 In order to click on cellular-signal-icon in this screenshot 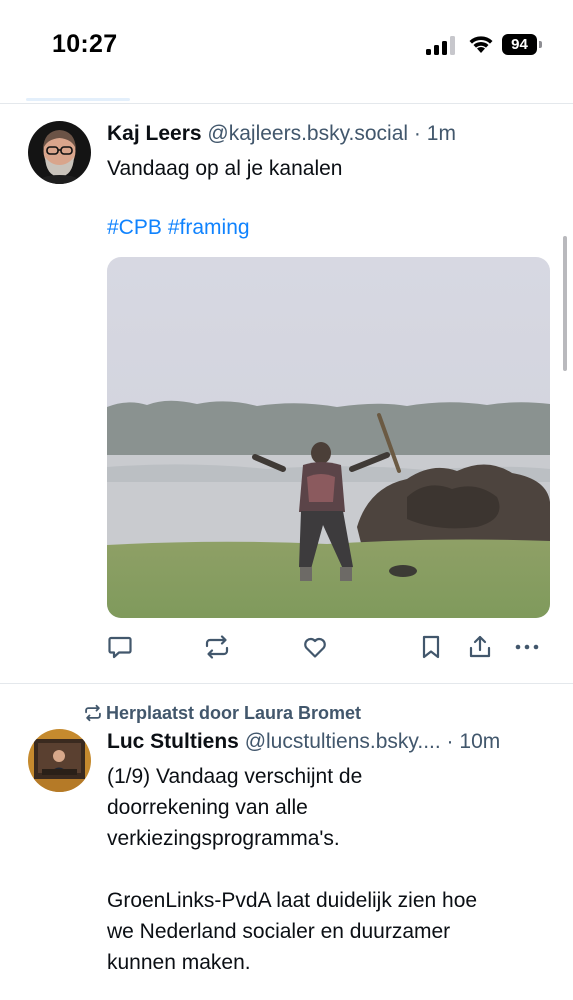, I will do `click(440, 45)`.